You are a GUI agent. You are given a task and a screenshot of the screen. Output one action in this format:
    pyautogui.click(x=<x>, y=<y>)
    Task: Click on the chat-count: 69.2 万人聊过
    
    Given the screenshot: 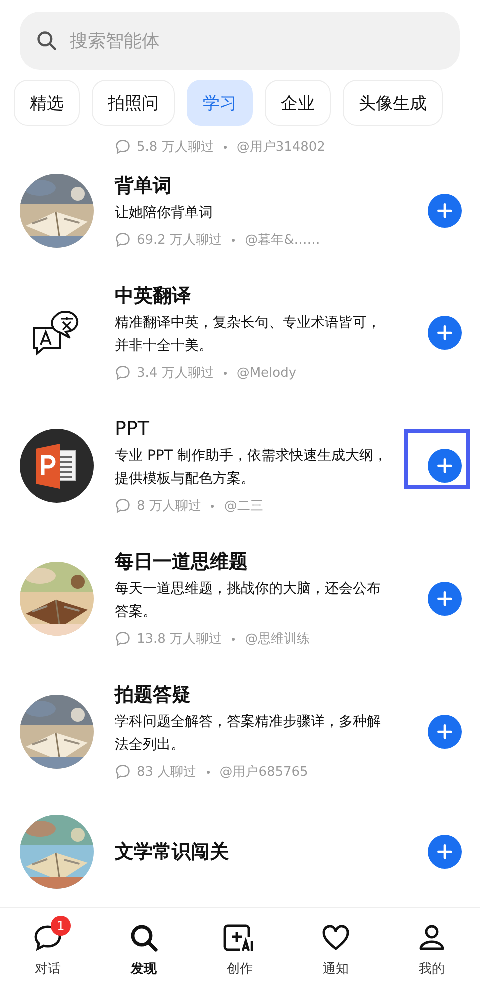 What is the action you would take?
    pyautogui.click(x=179, y=240)
    